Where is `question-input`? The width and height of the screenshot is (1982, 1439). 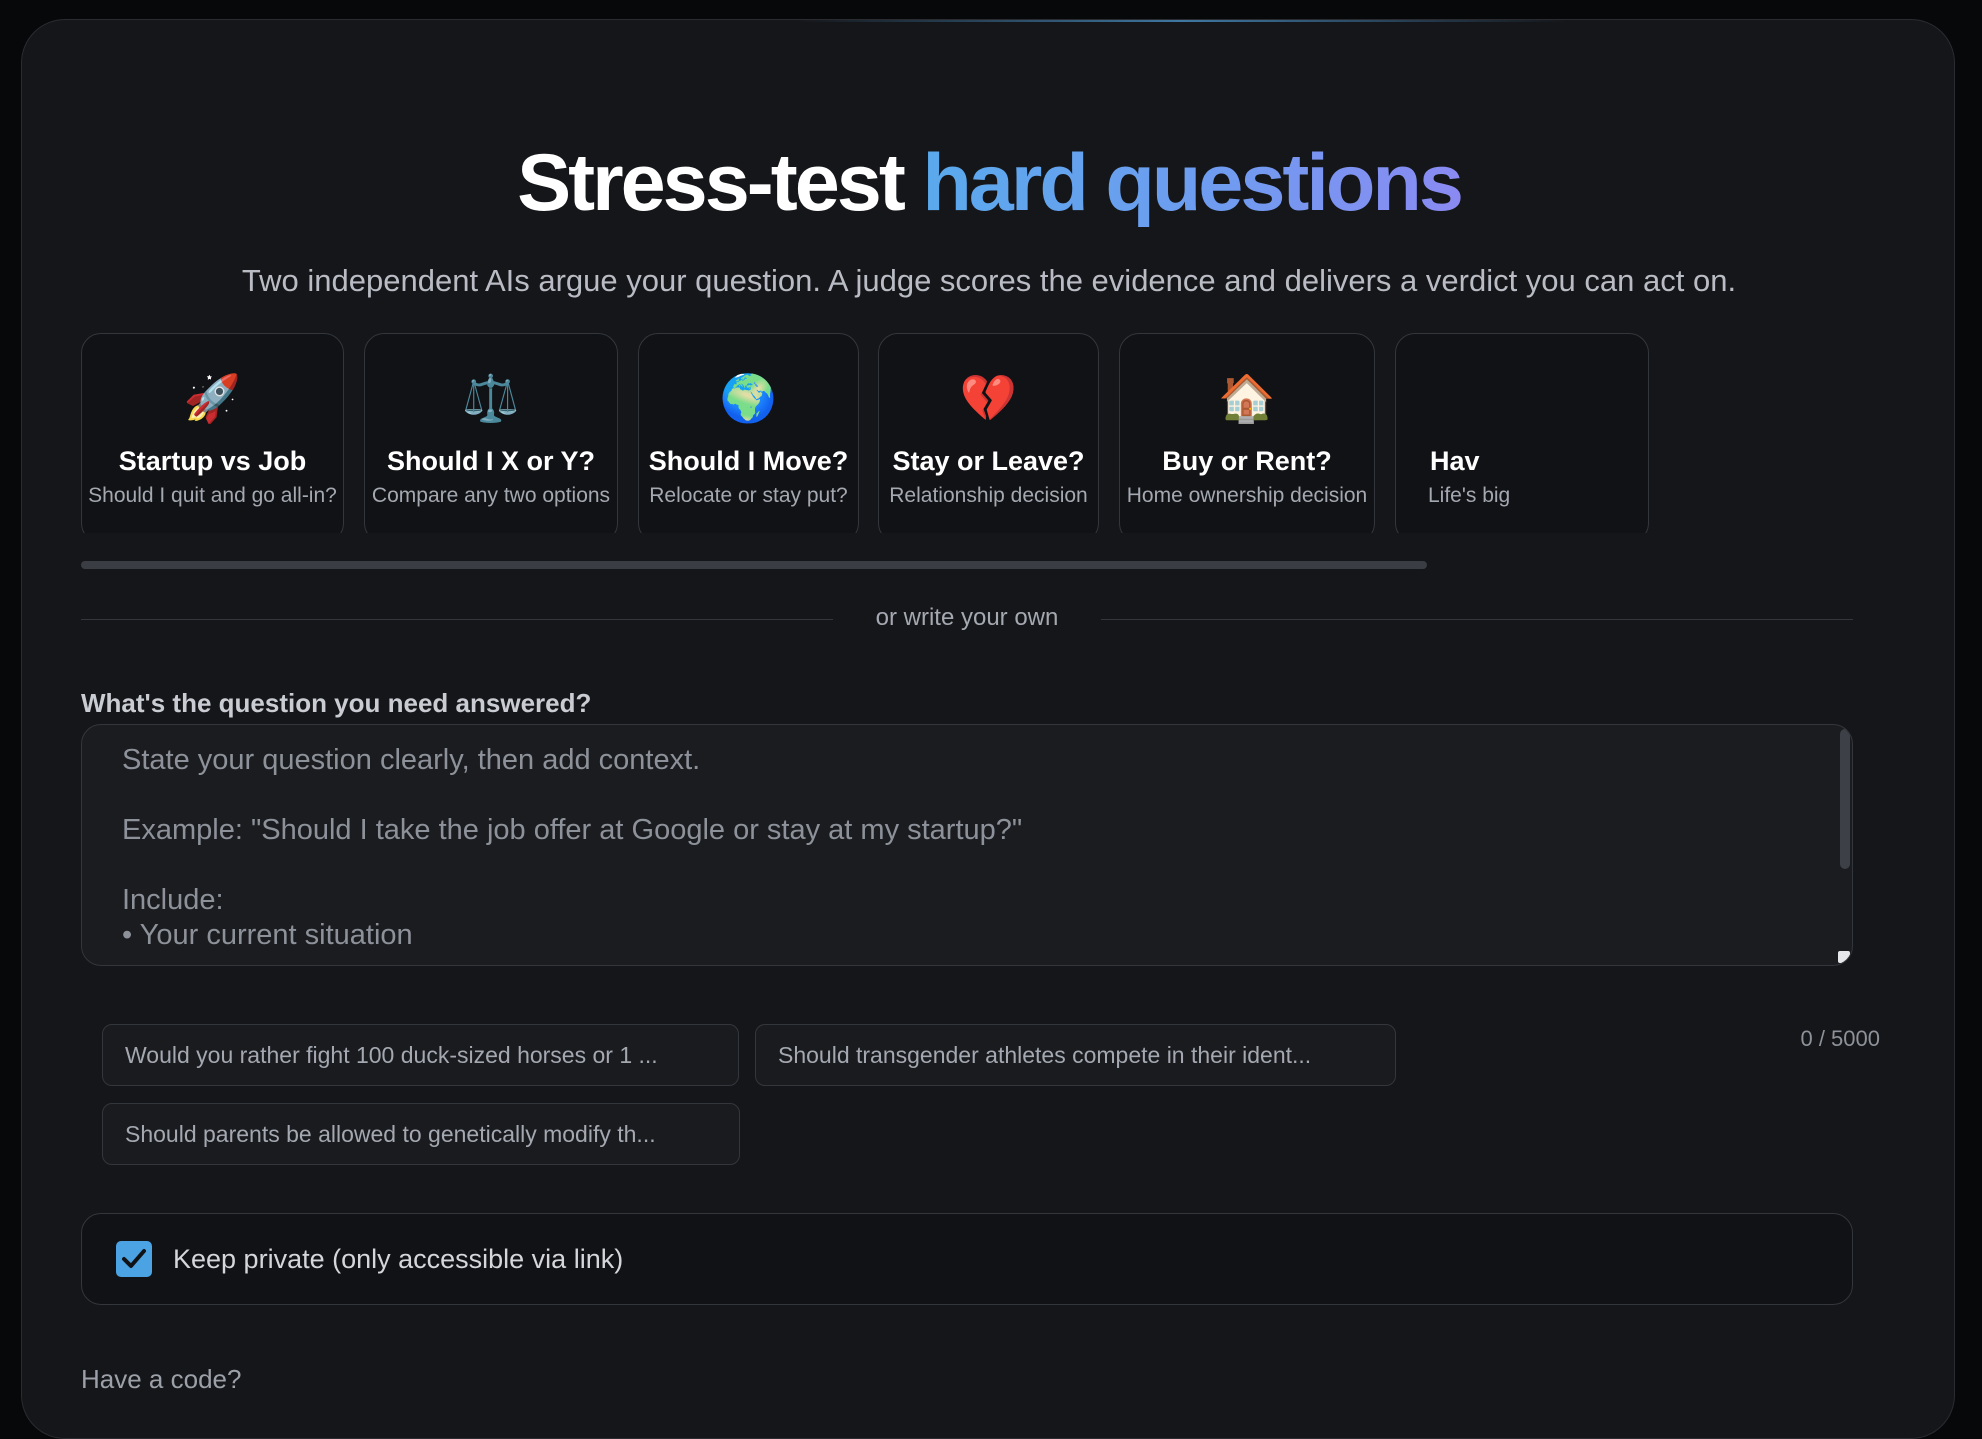
question-input is located at coordinates (952, 845).